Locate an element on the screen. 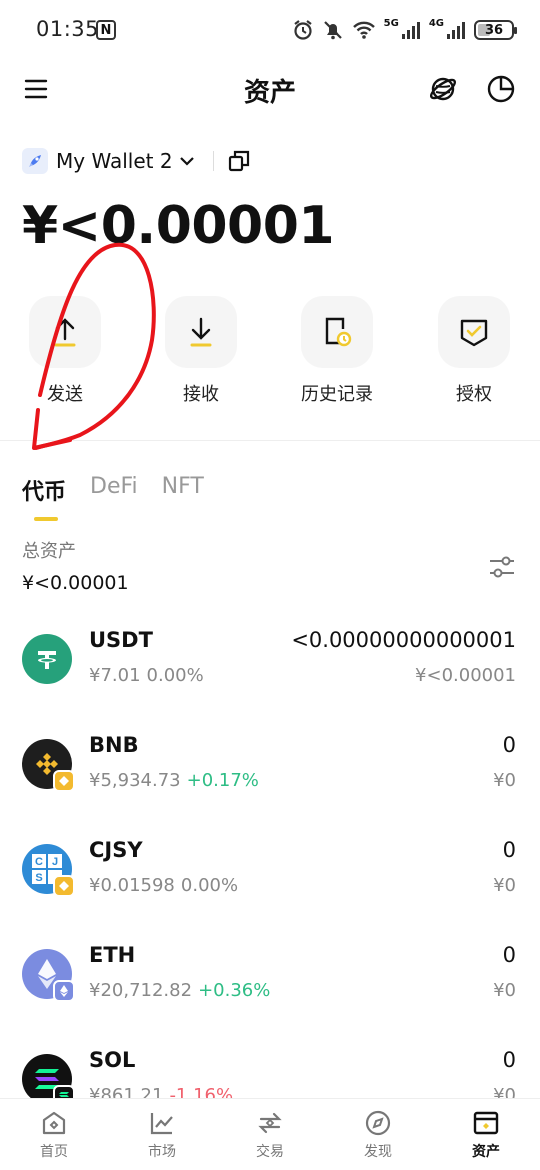 The image size is (540, 1170). battery-icon: 36 is located at coordinates (495, 30).